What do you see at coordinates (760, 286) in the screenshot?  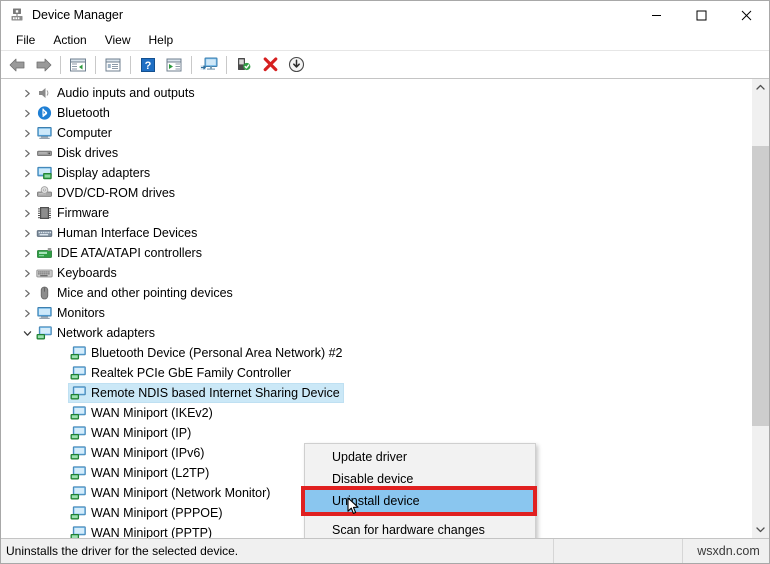 I see `scrollbar-thumb` at bounding box center [760, 286].